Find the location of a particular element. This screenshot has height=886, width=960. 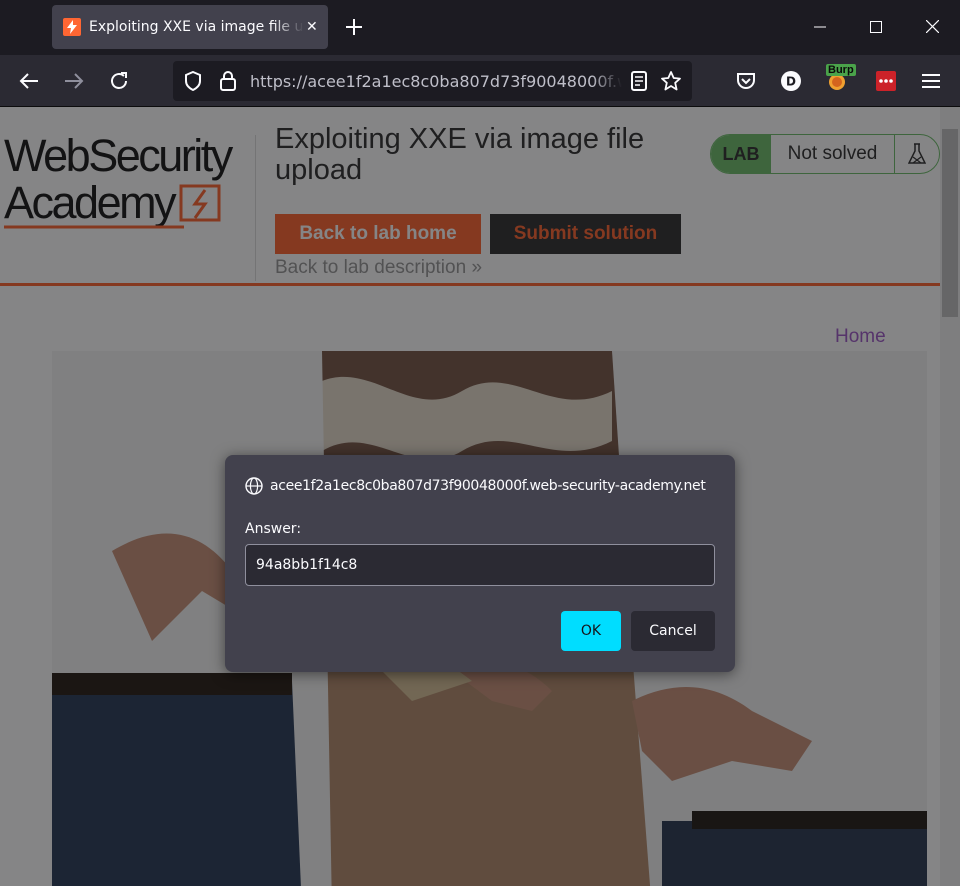

bookmark-star-icon is located at coordinates (671, 81).